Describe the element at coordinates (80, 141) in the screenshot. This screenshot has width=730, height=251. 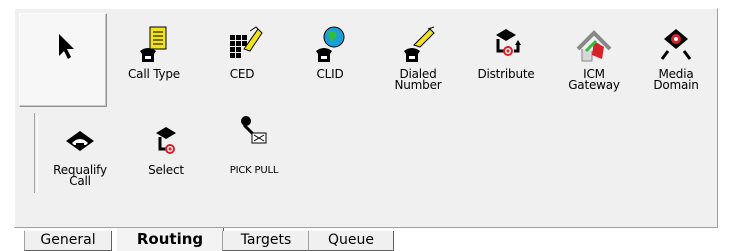
I see `requalify-call-icon` at that location.